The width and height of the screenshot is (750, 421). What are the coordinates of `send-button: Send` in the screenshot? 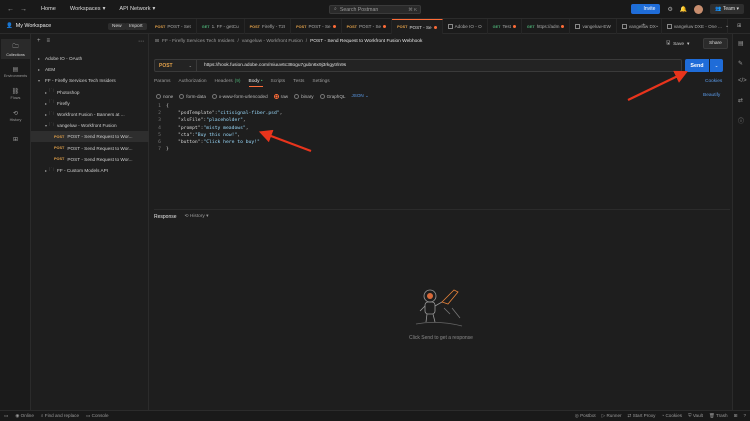 It's located at (697, 65).